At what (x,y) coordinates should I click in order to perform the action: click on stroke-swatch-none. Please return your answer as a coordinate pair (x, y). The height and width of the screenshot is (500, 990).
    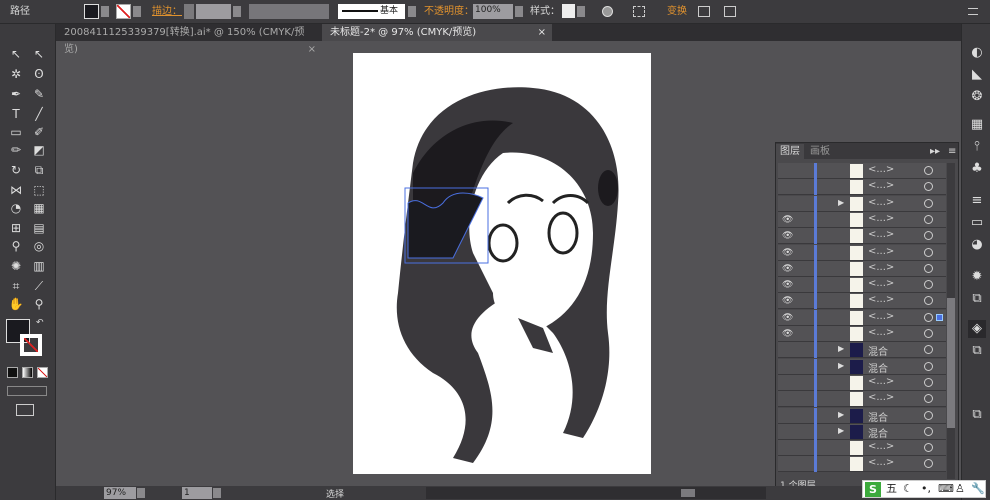
    Looking at the image, I should click on (123, 11).